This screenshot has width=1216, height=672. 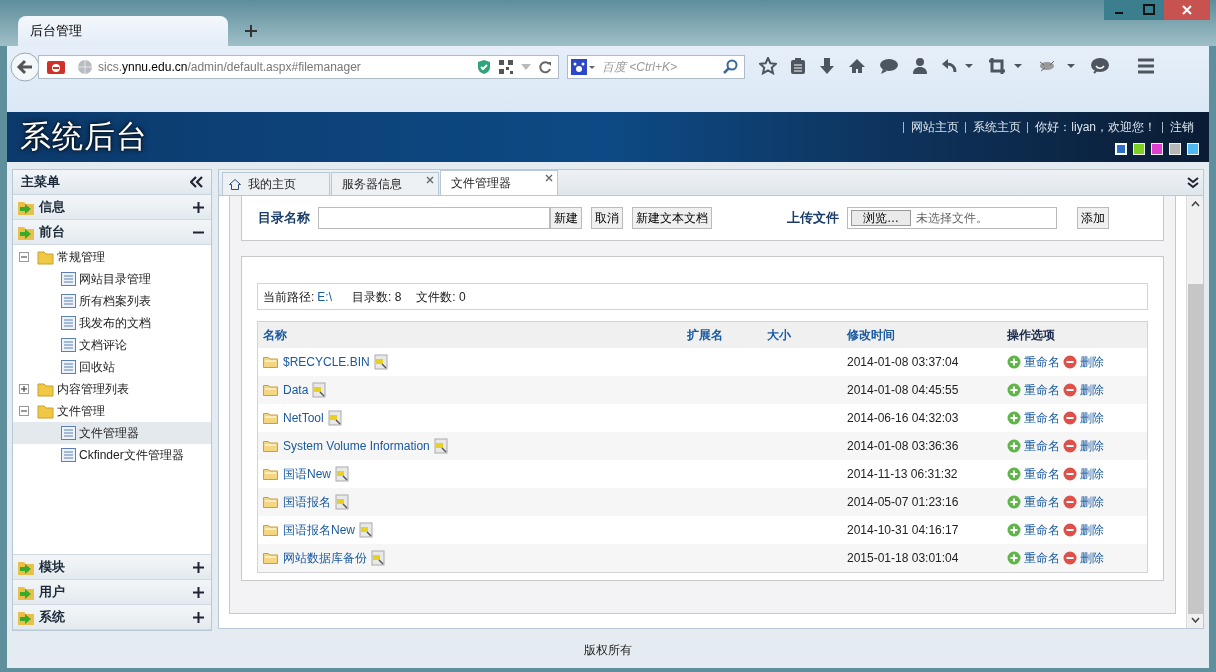 What do you see at coordinates (112, 433) in the screenshot?
I see `tree-item: 文件管理器` at bounding box center [112, 433].